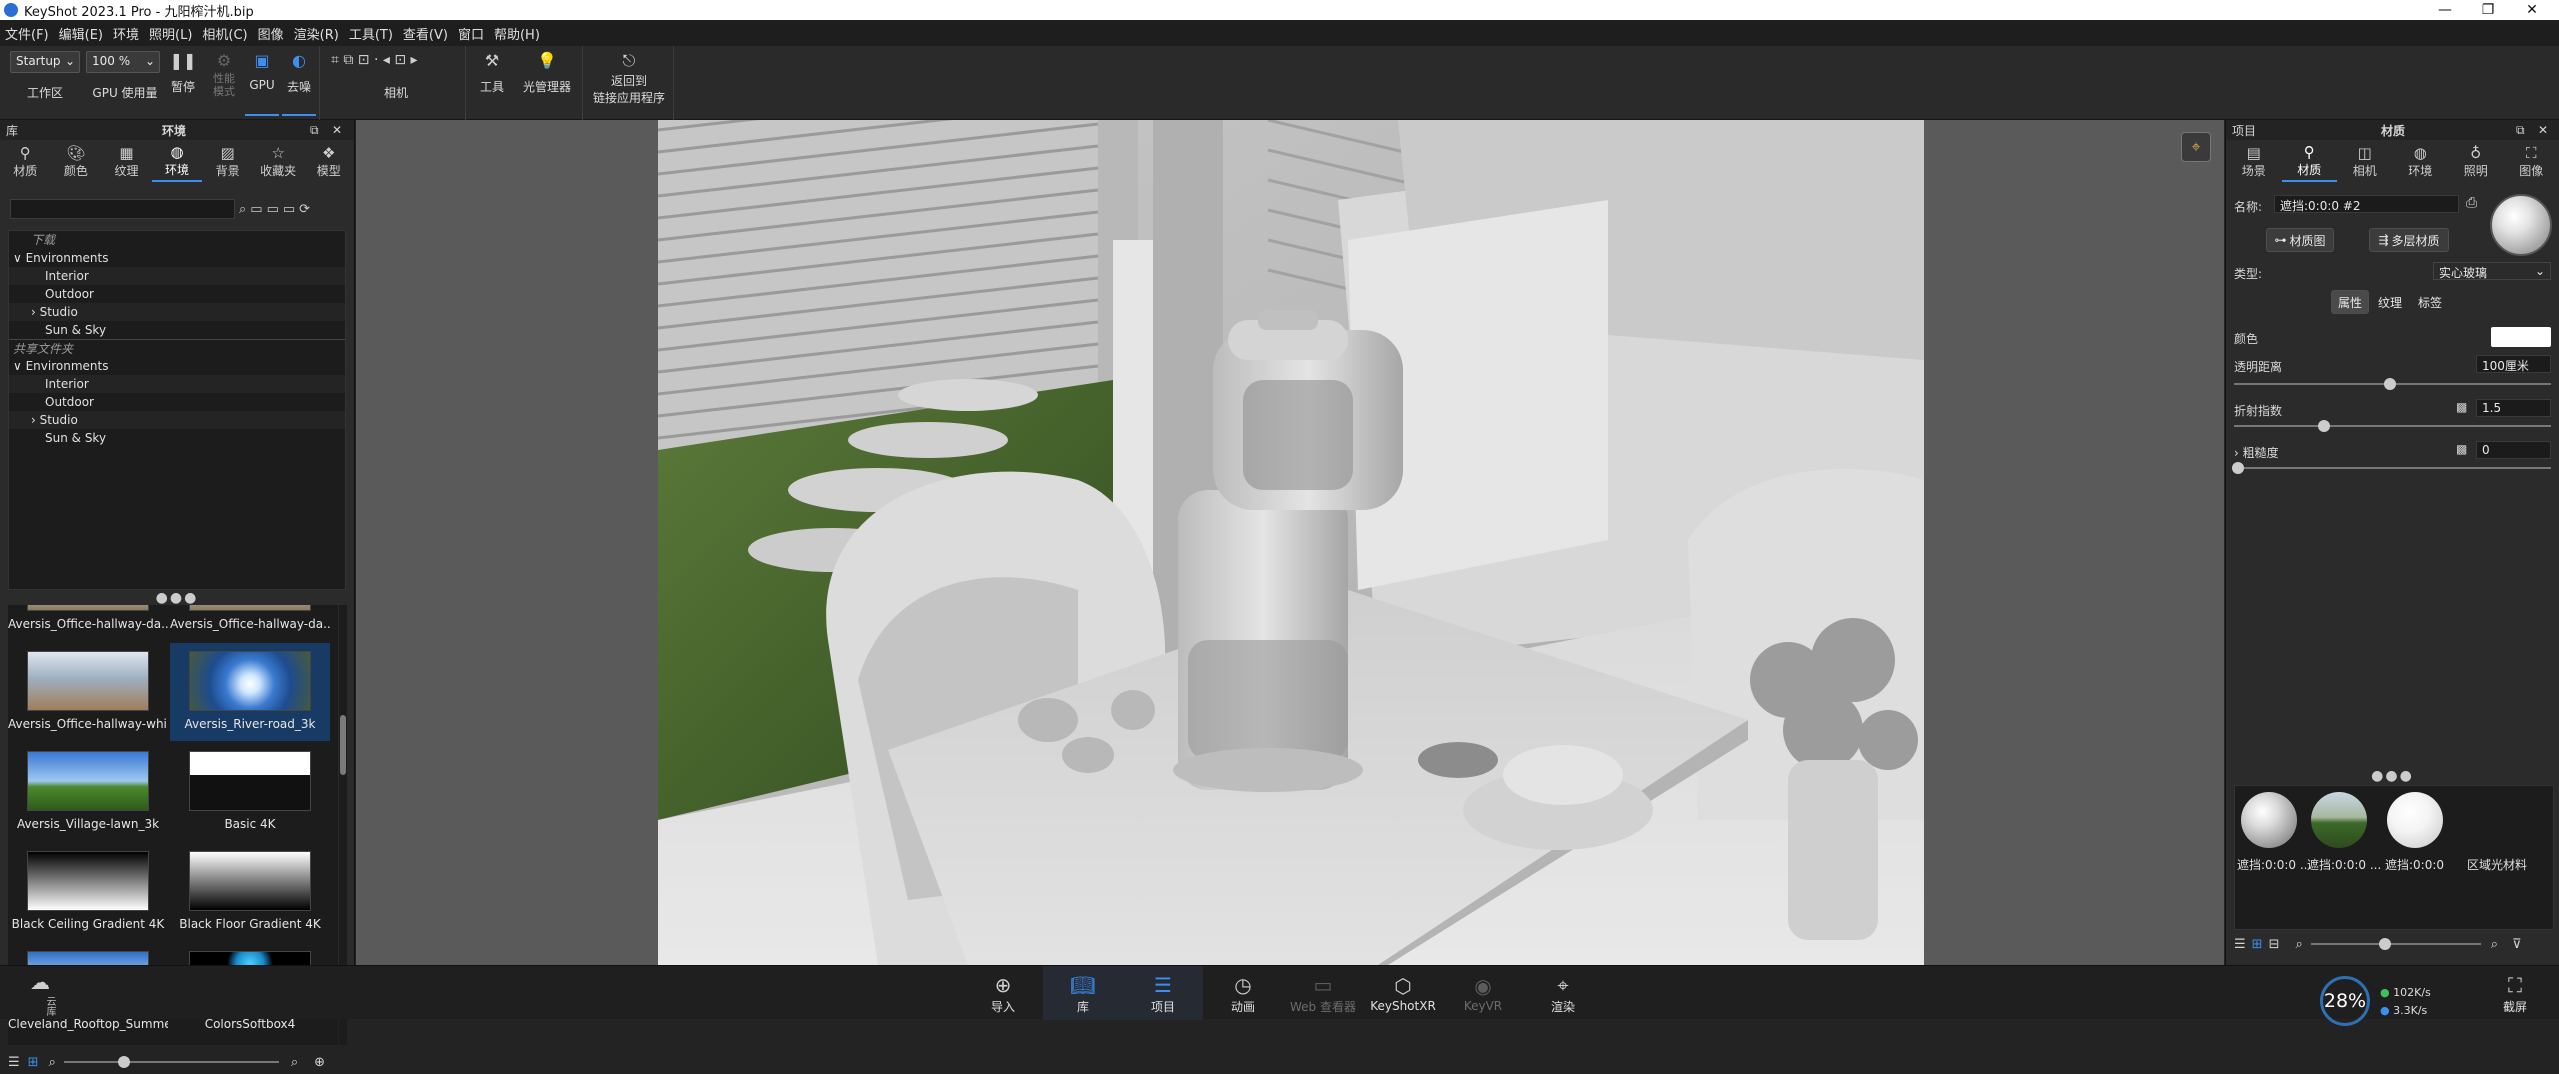 The width and height of the screenshot is (2559, 1074). Describe the element at coordinates (2521, 337) in the screenshot. I see `color-swatch` at that location.